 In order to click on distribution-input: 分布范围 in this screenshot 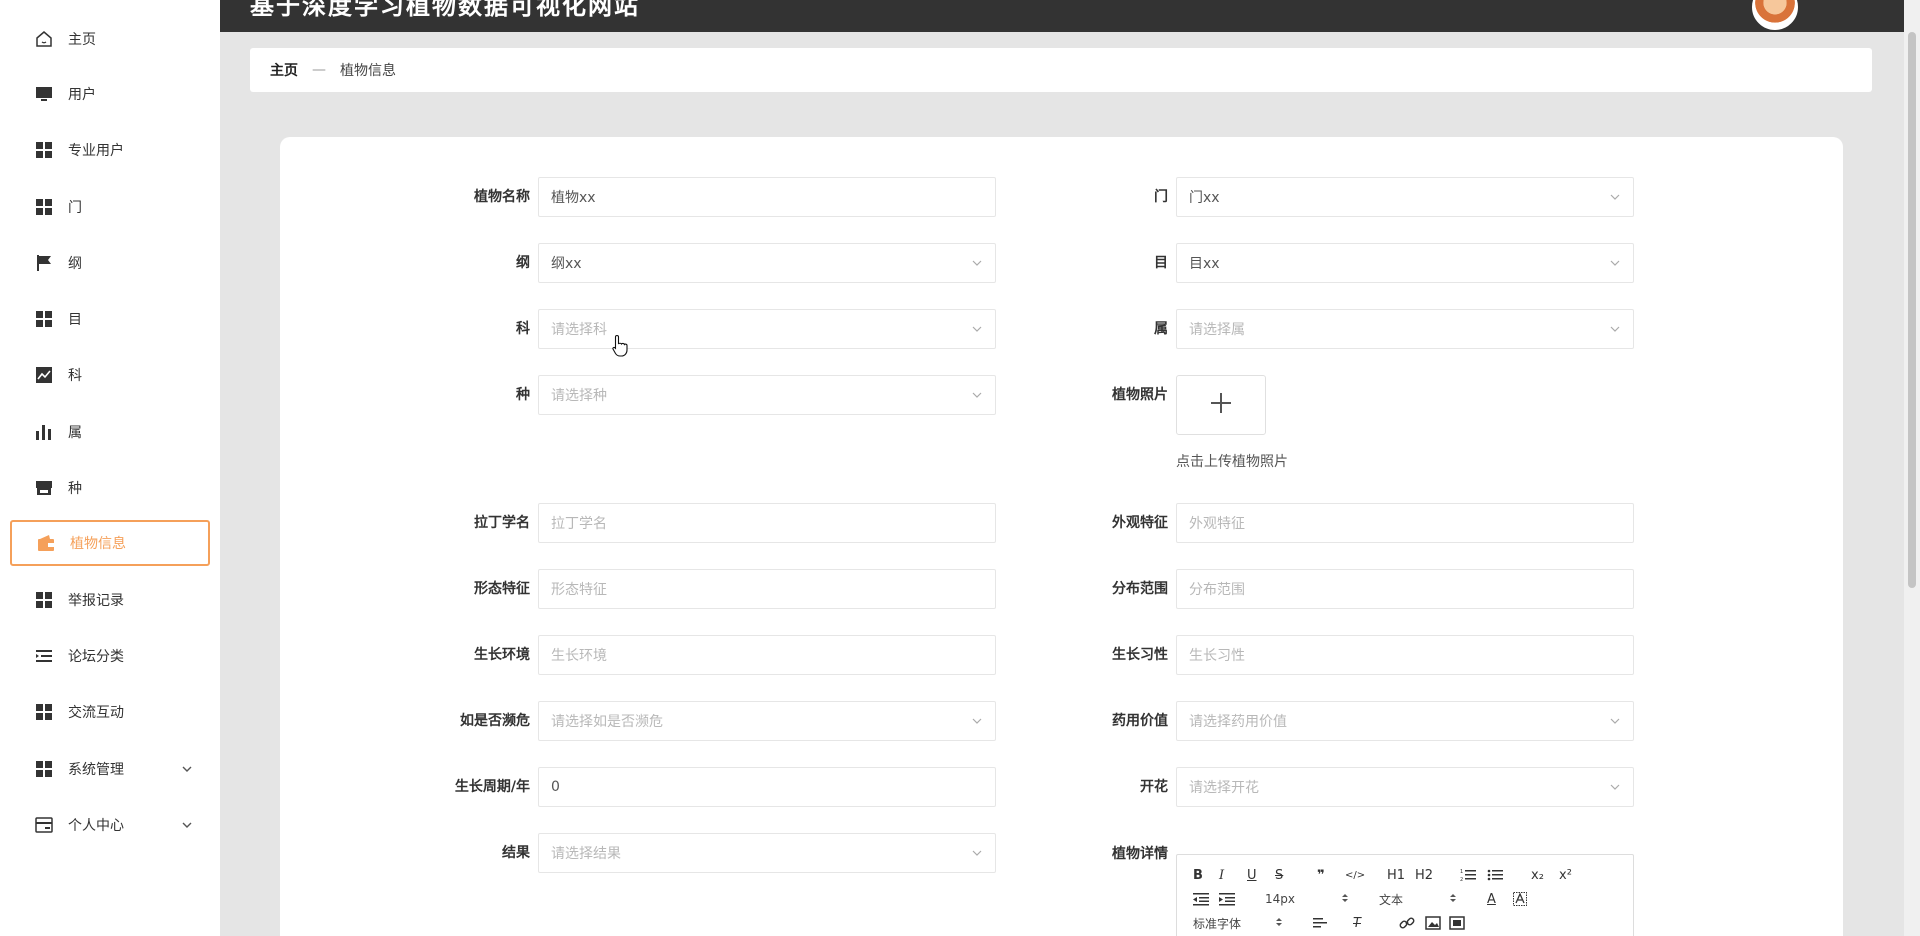, I will do `click(1405, 589)`.